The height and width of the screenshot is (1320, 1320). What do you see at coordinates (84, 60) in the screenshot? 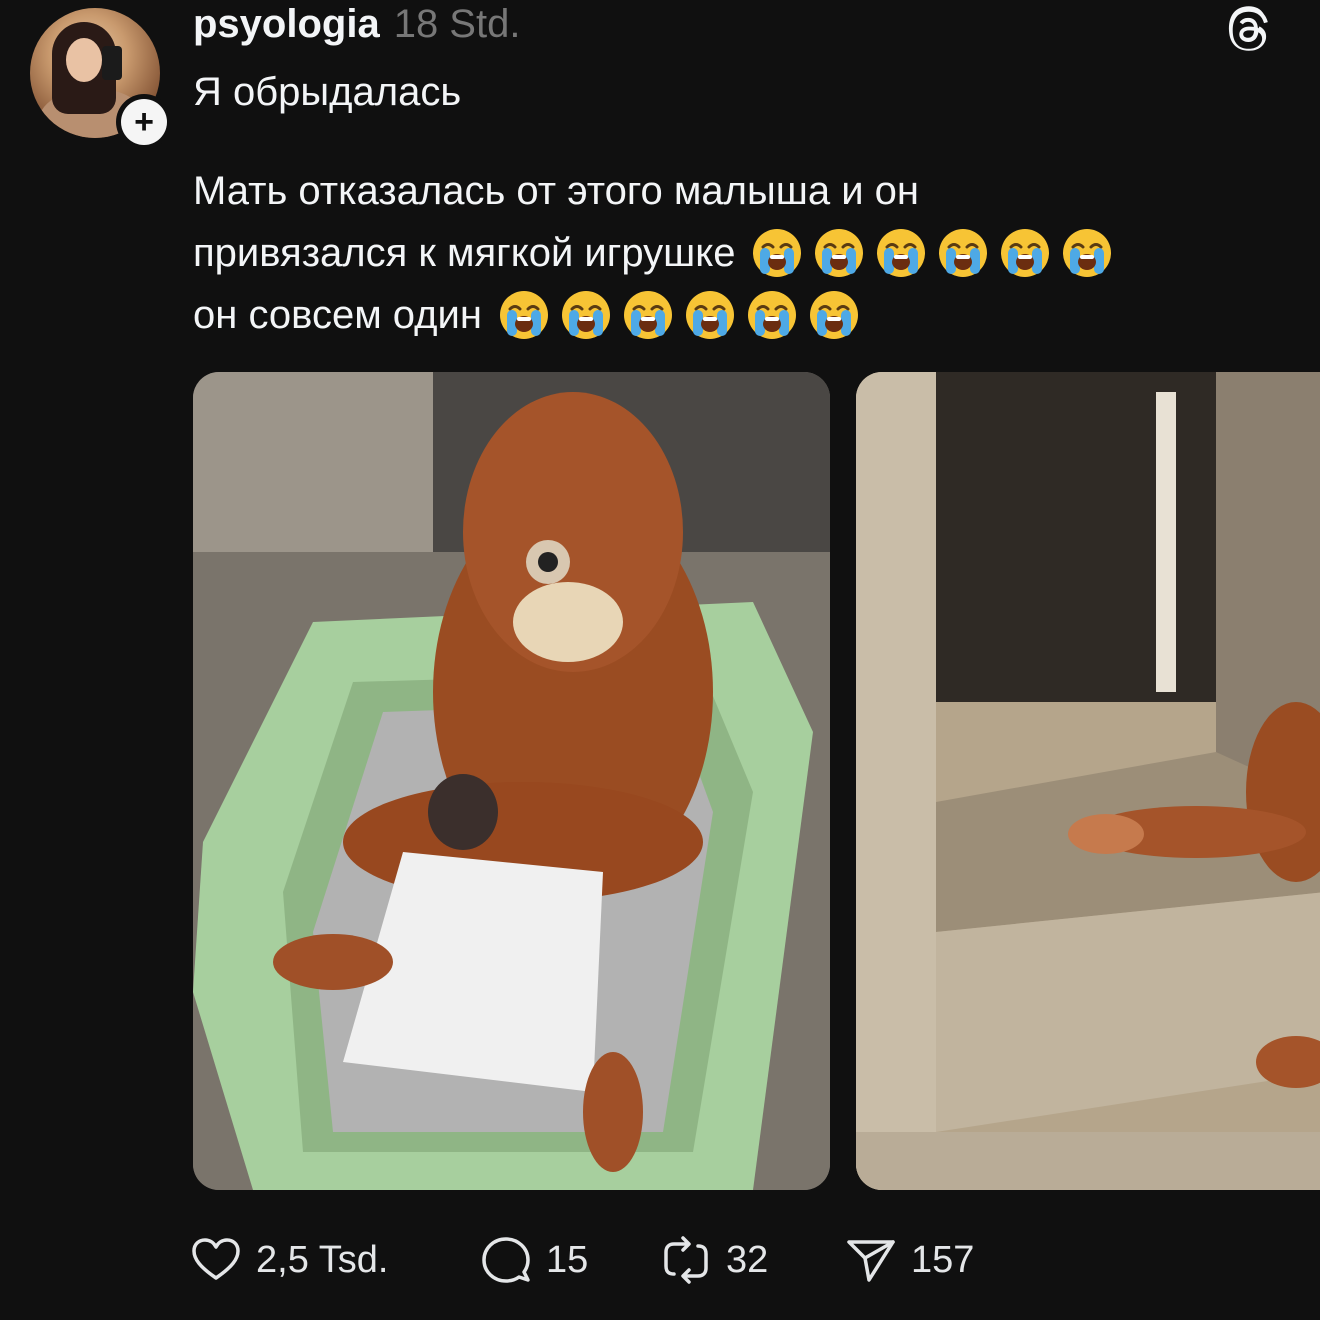
I see `avatar-face-shape` at bounding box center [84, 60].